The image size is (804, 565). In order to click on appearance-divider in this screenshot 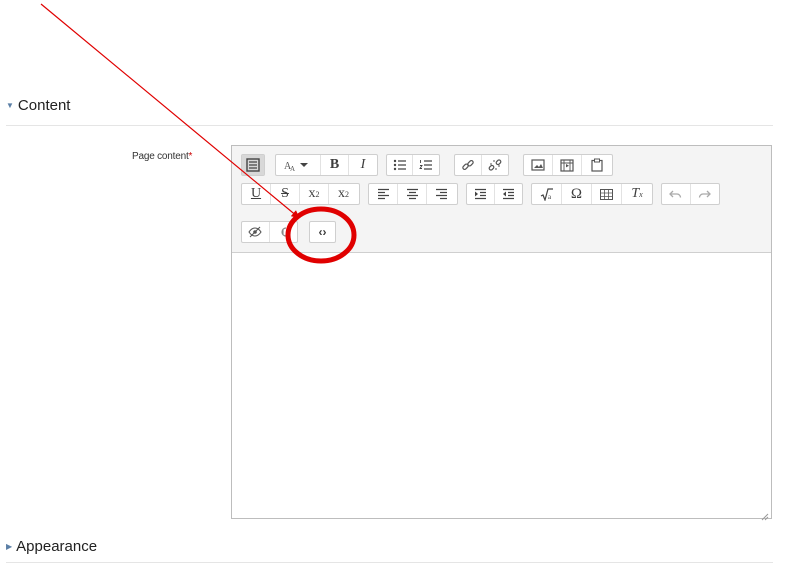, I will do `click(389, 562)`.